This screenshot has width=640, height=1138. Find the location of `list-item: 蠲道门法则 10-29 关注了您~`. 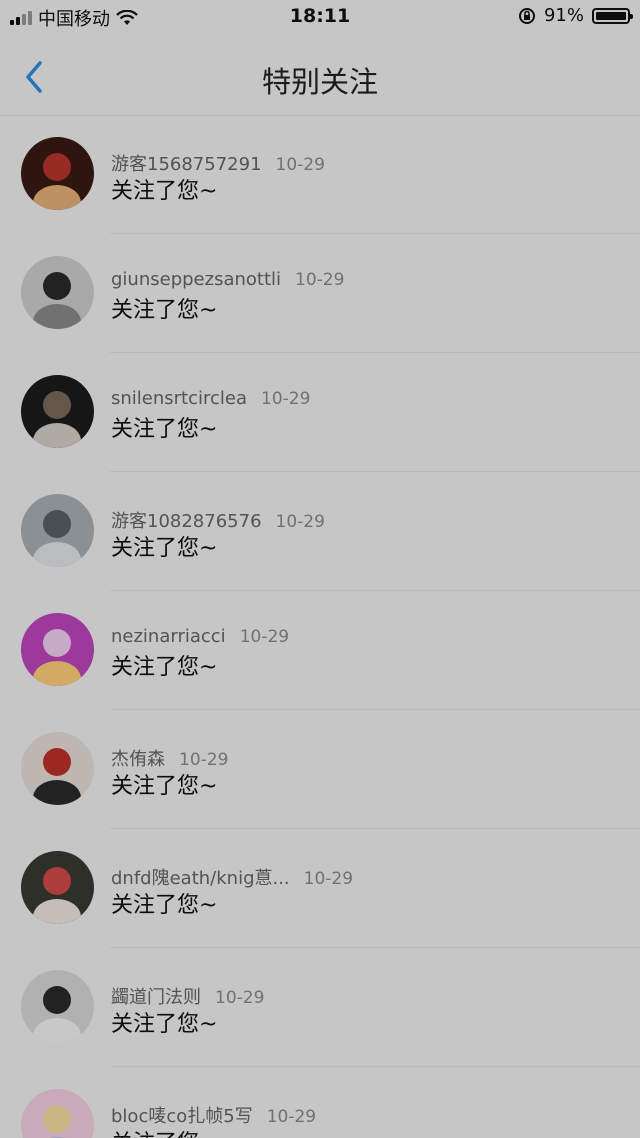

list-item: 蠲道门法则 10-29 关注了您~ is located at coordinates (320, 1007).